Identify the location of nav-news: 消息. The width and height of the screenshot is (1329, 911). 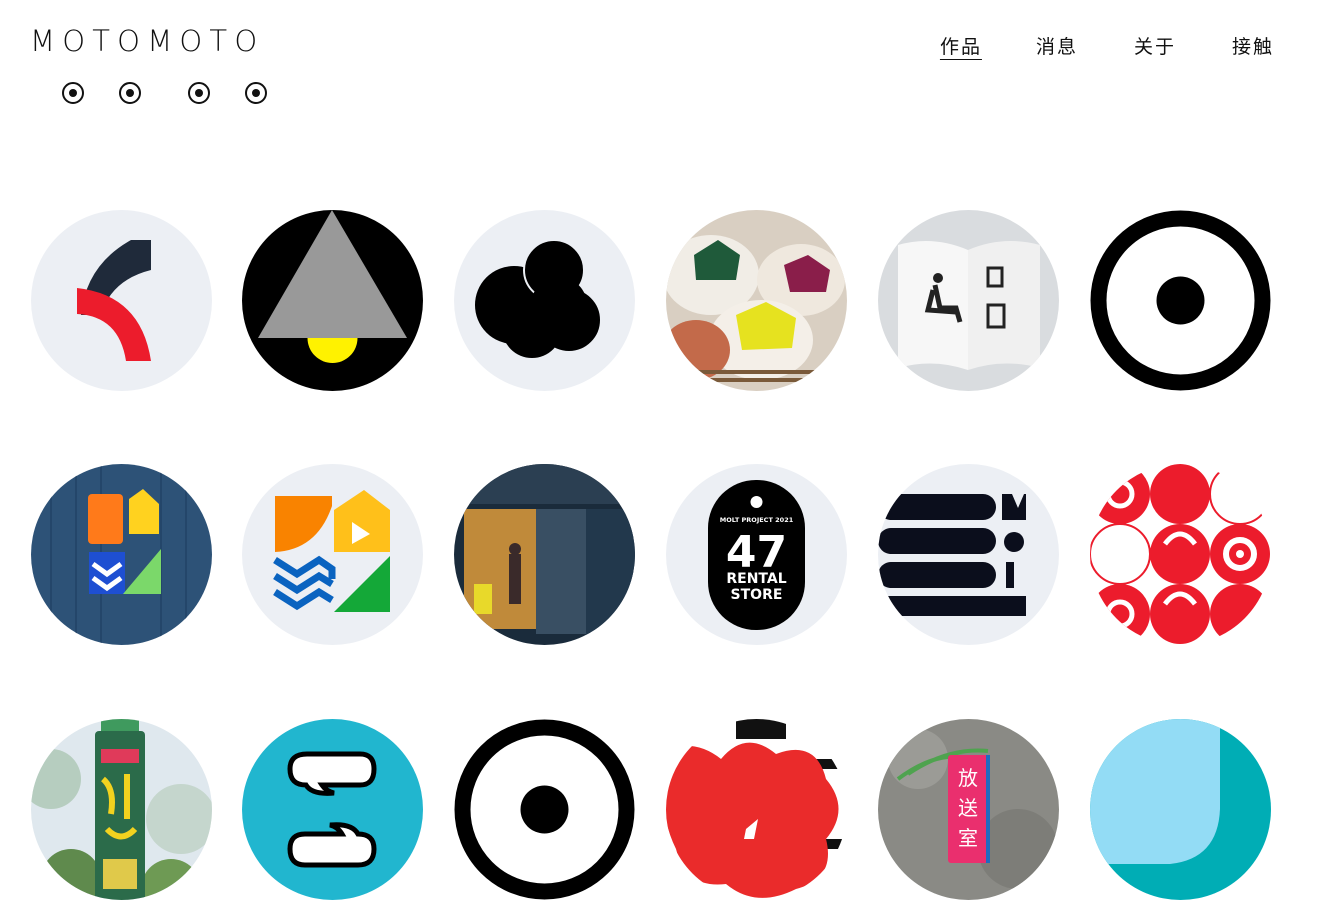
(1057, 45).